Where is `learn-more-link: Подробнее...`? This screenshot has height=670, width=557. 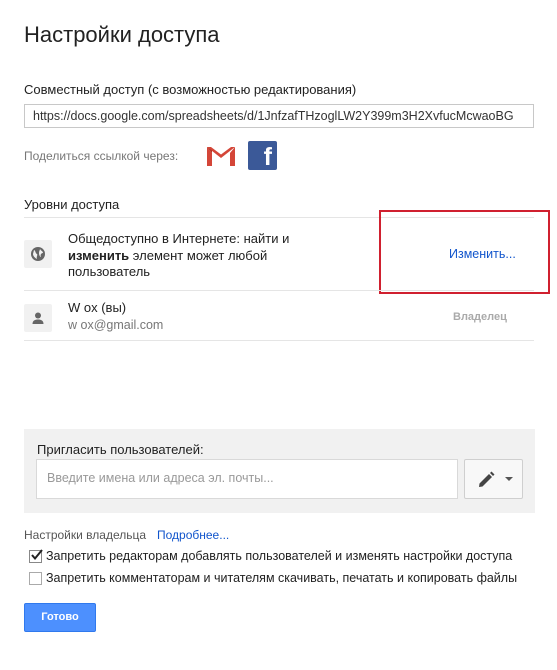 learn-more-link: Подробнее... is located at coordinates (193, 535).